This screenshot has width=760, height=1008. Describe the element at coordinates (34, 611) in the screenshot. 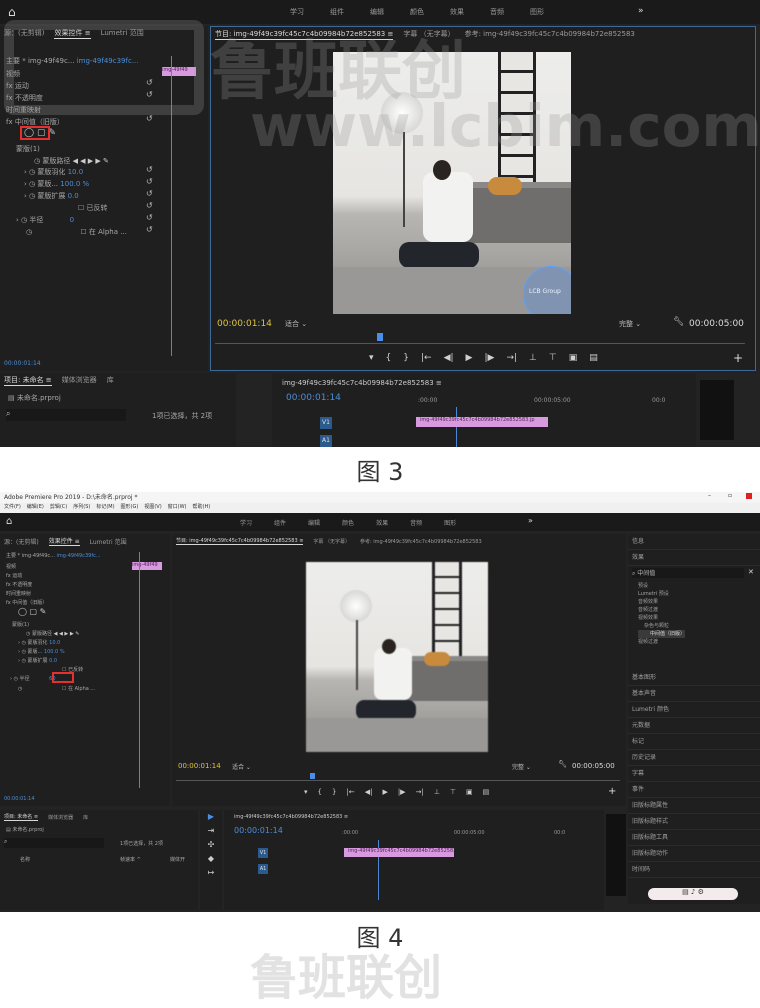

I see `rect-mask-icon: ▢` at that location.